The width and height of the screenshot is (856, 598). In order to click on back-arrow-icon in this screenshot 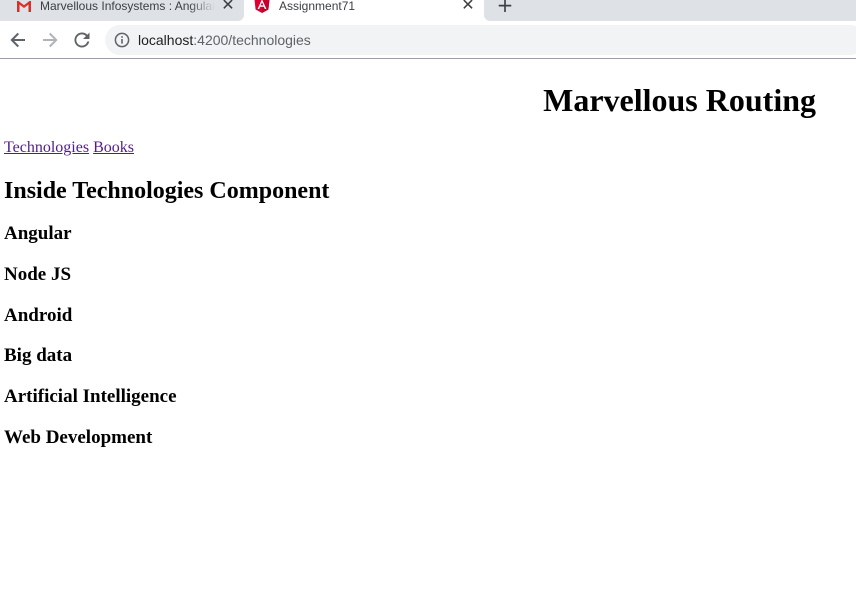, I will do `click(18, 40)`.